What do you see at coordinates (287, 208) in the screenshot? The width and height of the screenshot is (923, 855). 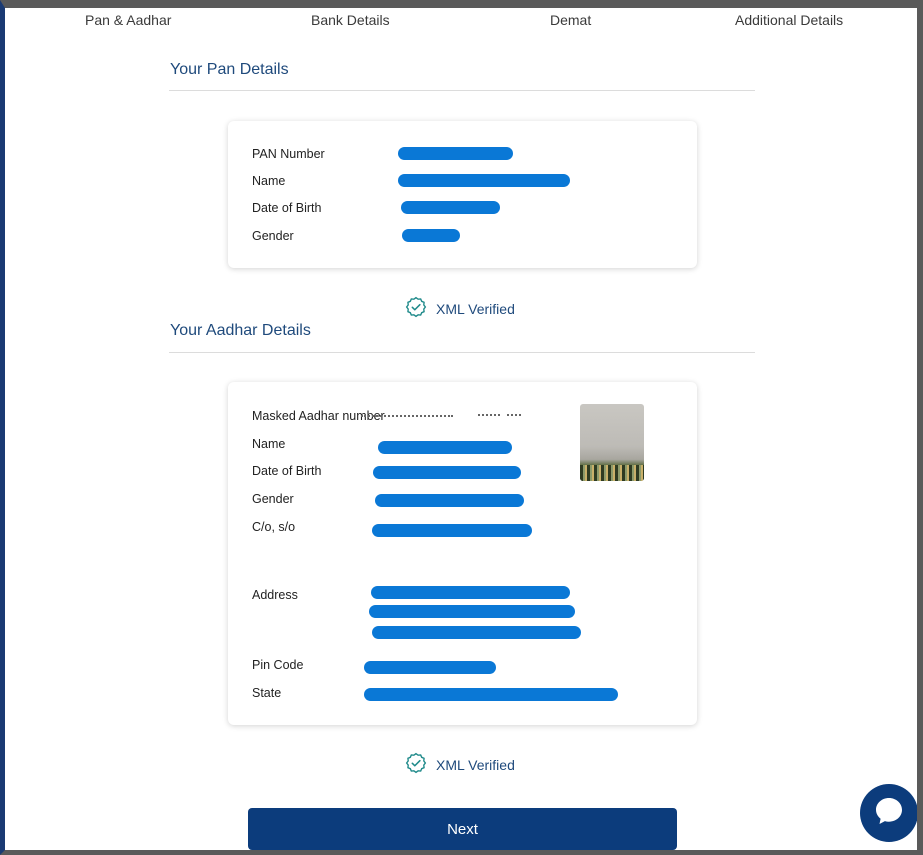 I see `pan-dob-label: Date of Birth` at bounding box center [287, 208].